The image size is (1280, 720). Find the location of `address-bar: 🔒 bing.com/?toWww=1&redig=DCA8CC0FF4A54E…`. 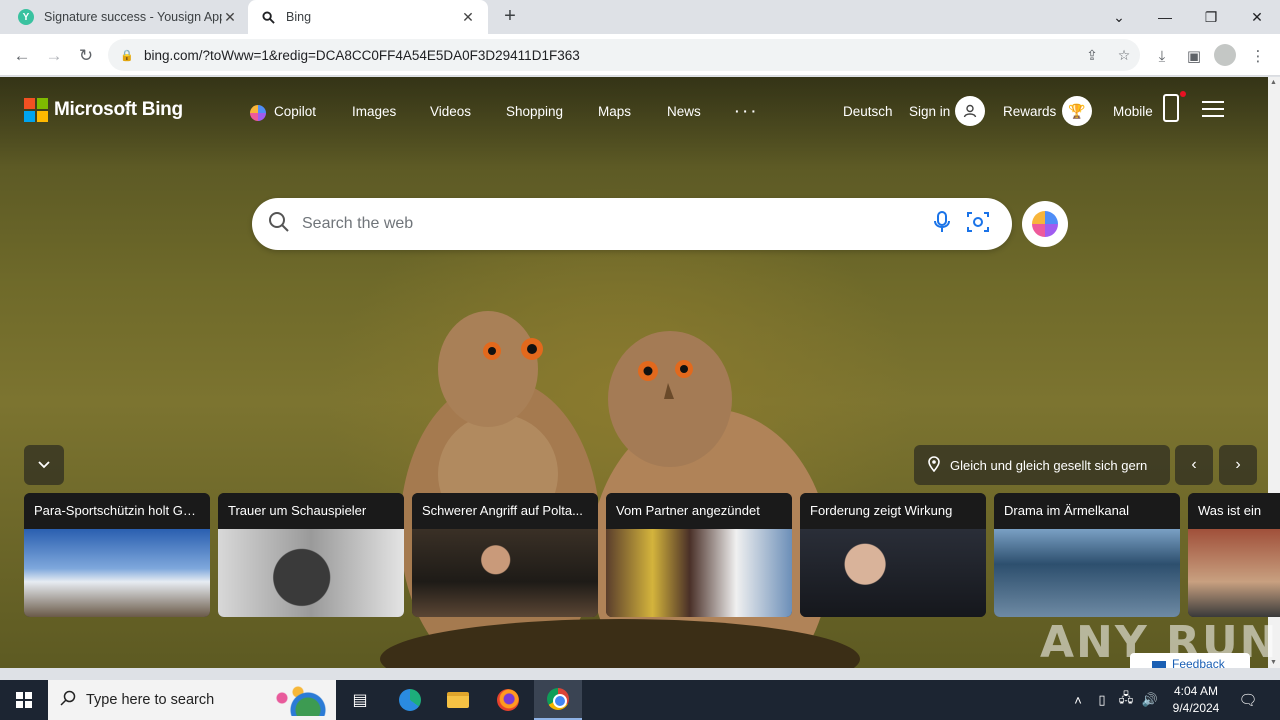

address-bar: 🔒 bing.com/?toWww=1&redig=DCA8CC0FF4A54E… is located at coordinates (624, 55).